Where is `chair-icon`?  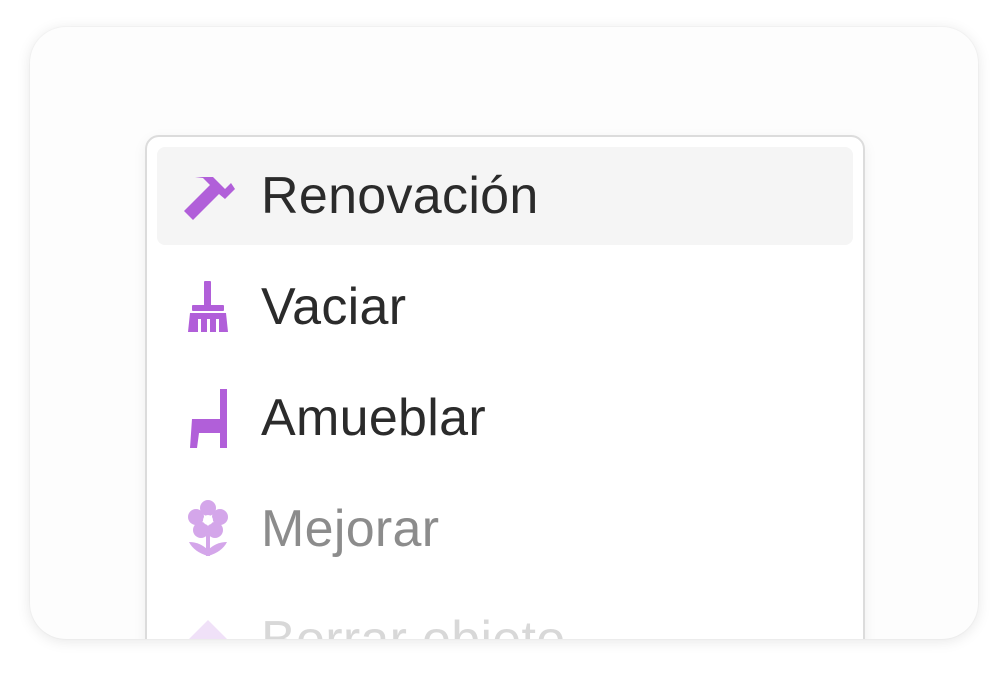 chair-icon is located at coordinates (208, 418).